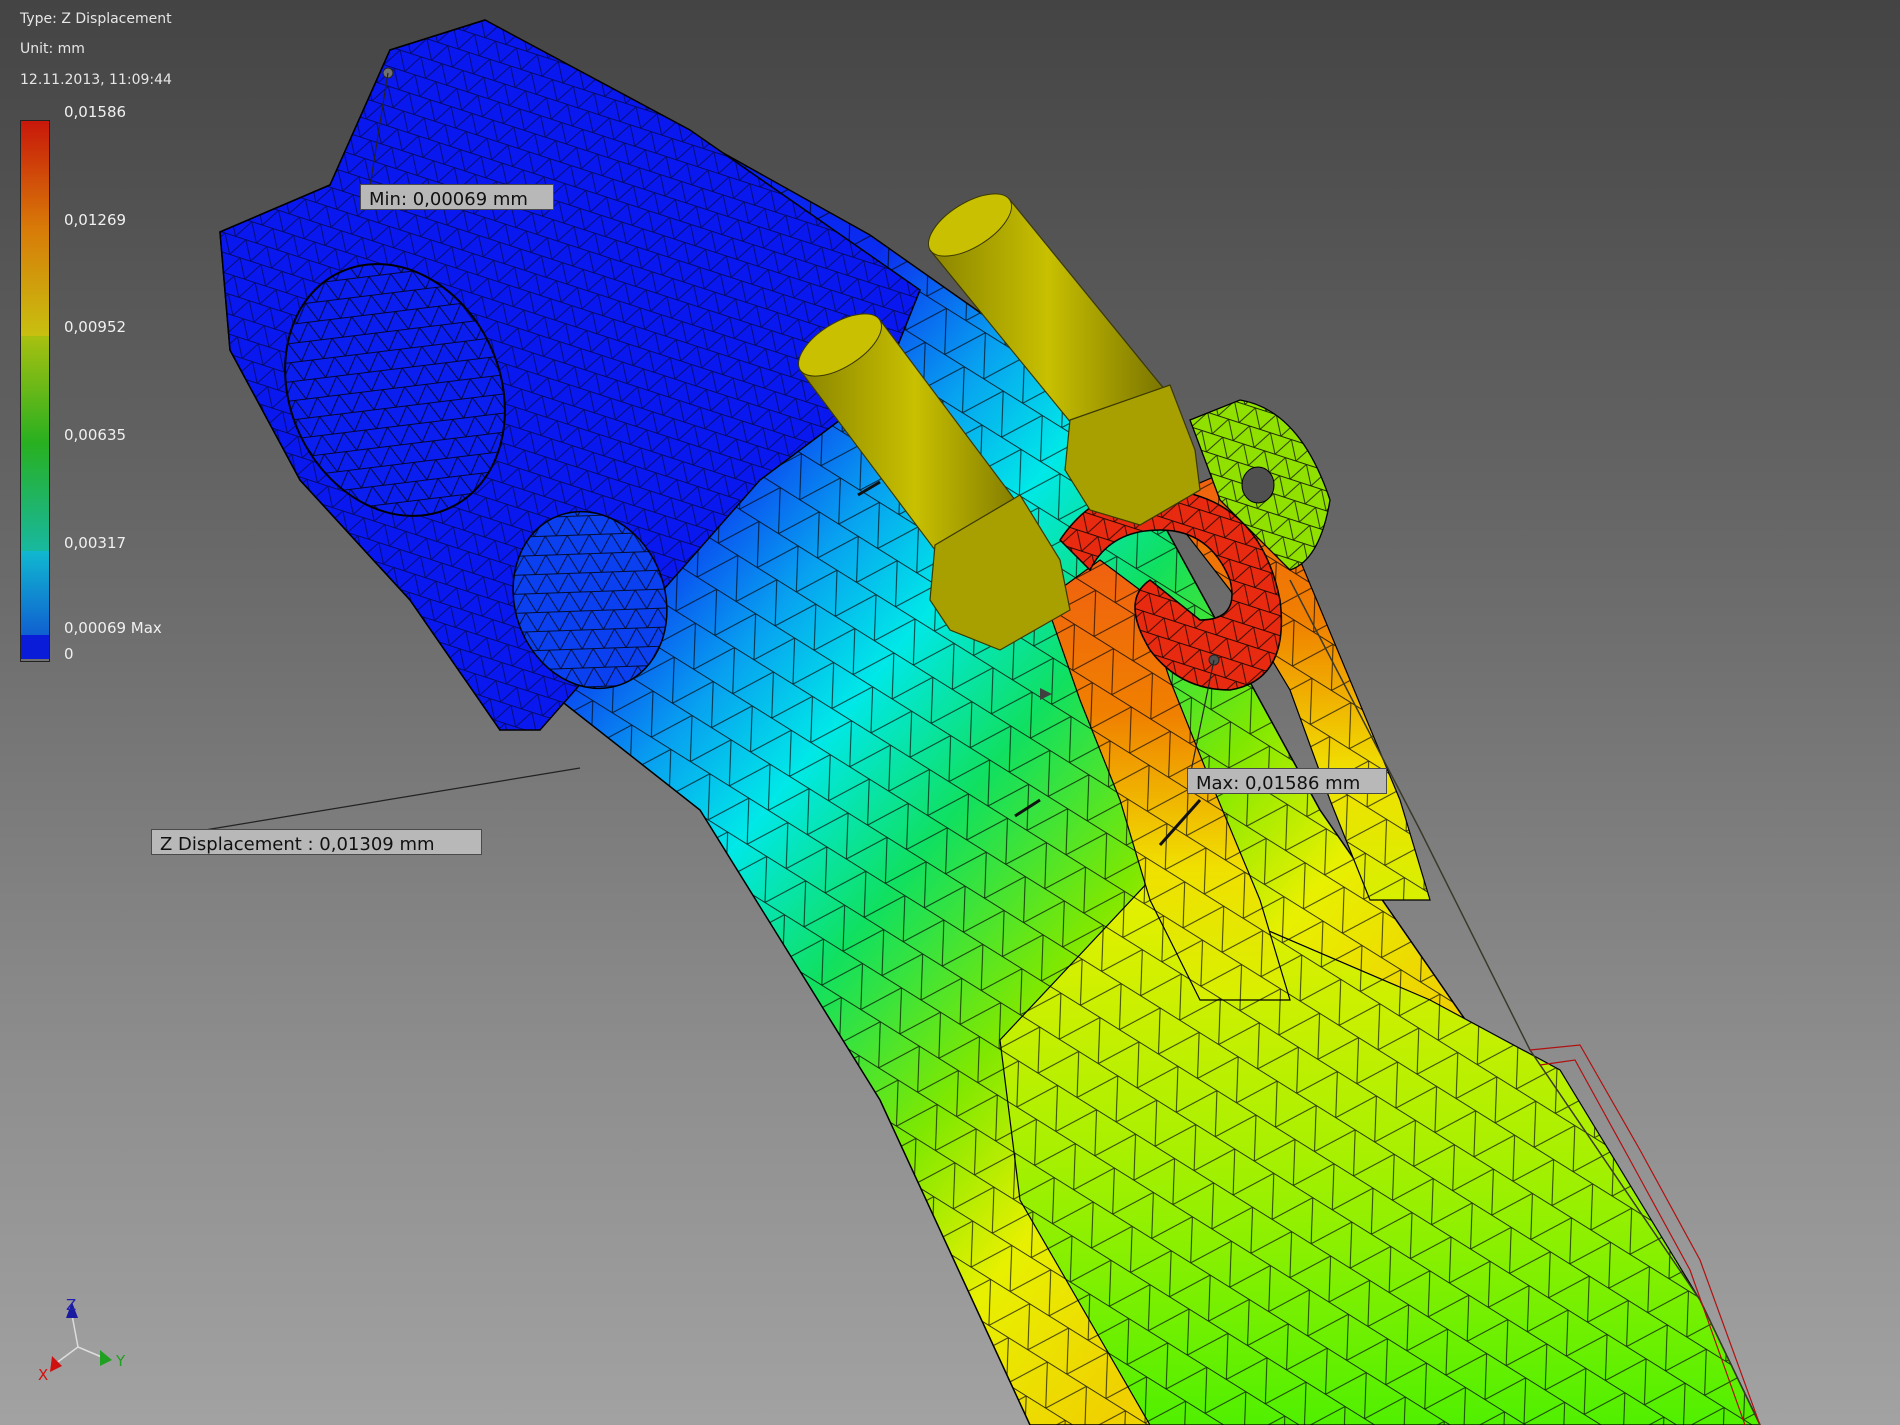 The image size is (1900, 1425). Describe the element at coordinates (95, 112) in the screenshot. I see `legend-tick-0: 0,01586` at that location.